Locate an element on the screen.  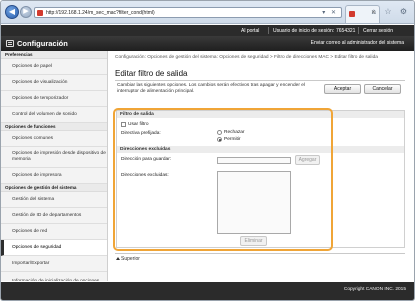
sidebar-heading: Opciones de funciones is located at coordinates (54, 127).